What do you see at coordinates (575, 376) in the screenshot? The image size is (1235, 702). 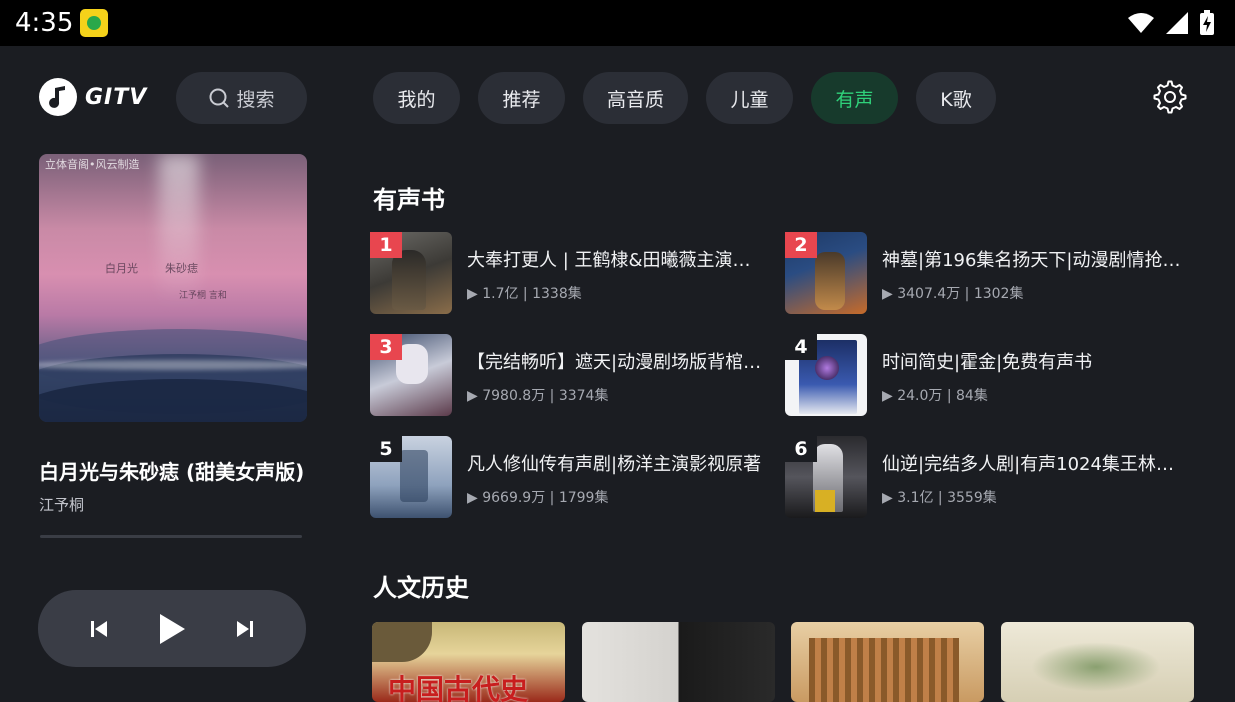 I see `audiobook-item-3: 3 【完结畅听】遮天|动漫剧场版背棺少年 ▶ 7980.8万 | 3374集` at bounding box center [575, 376].